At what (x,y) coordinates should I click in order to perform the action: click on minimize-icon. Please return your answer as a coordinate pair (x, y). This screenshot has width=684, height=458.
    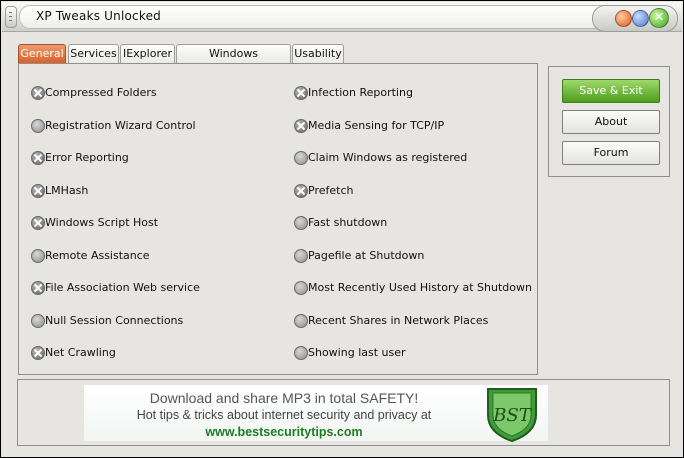
    Looking at the image, I should click on (623, 18).